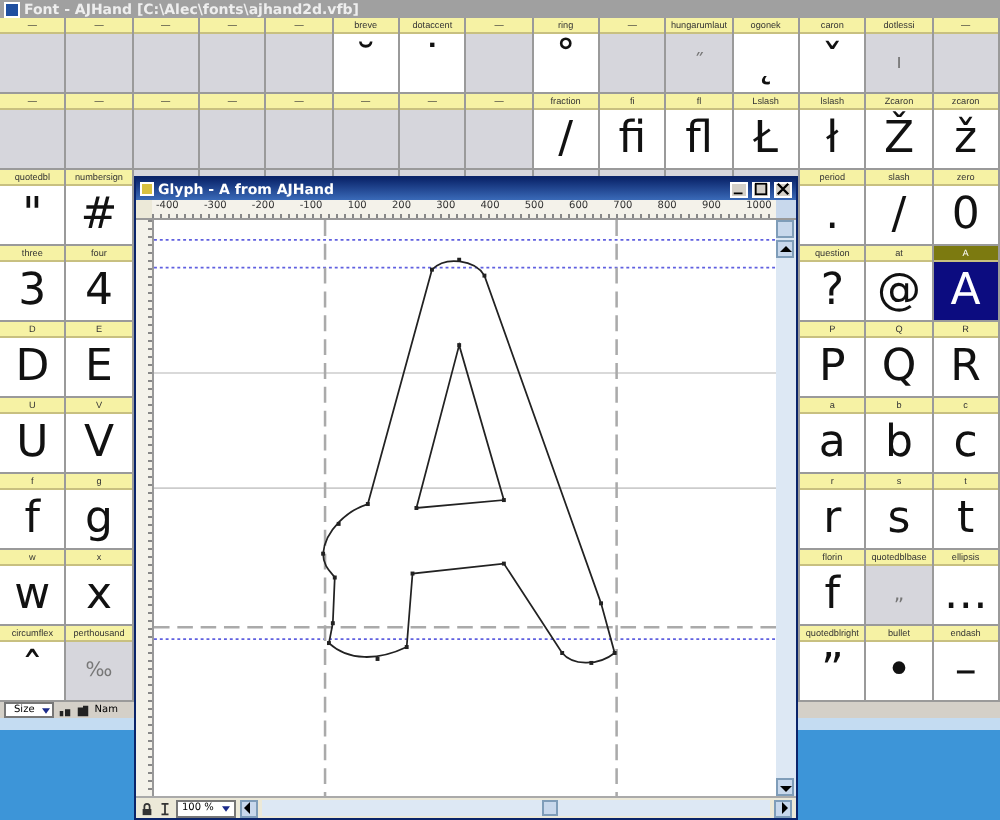 The image size is (1000, 820). What do you see at coordinates (32, 215) in the screenshot?
I see `glyph: "` at bounding box center [32, 215].